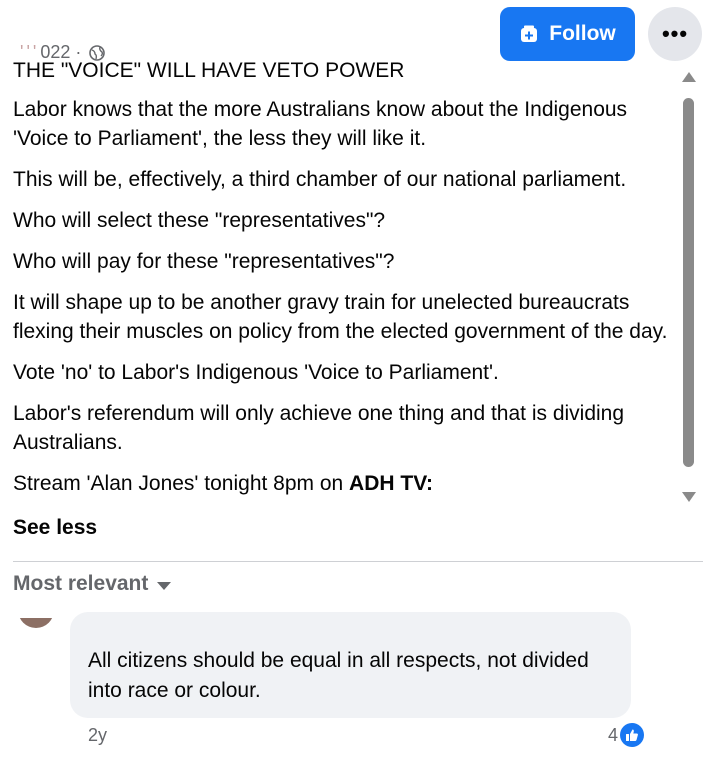 This screenshot has height=772, width=707. I want to click on more-options-button: •••, so click(675, 34).